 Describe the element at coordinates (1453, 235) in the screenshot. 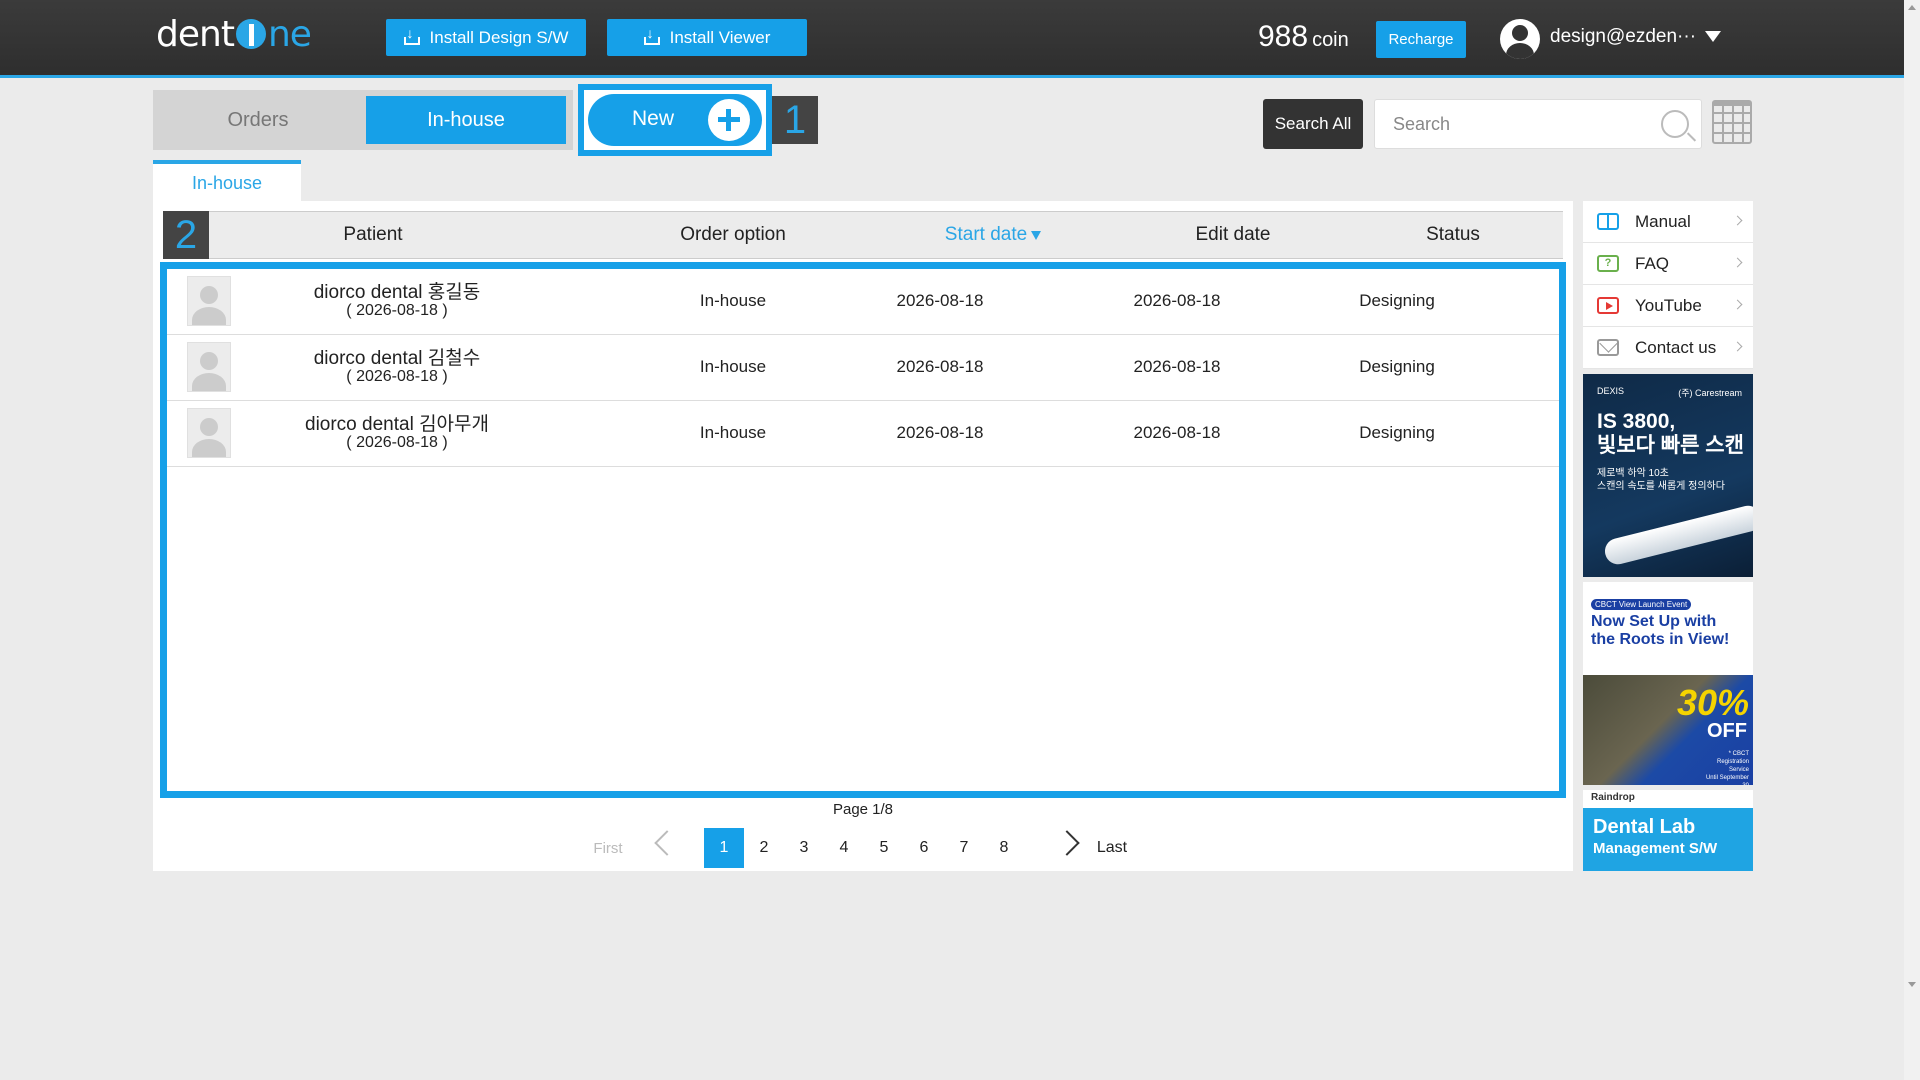

I see `column-status: Status` at that location.